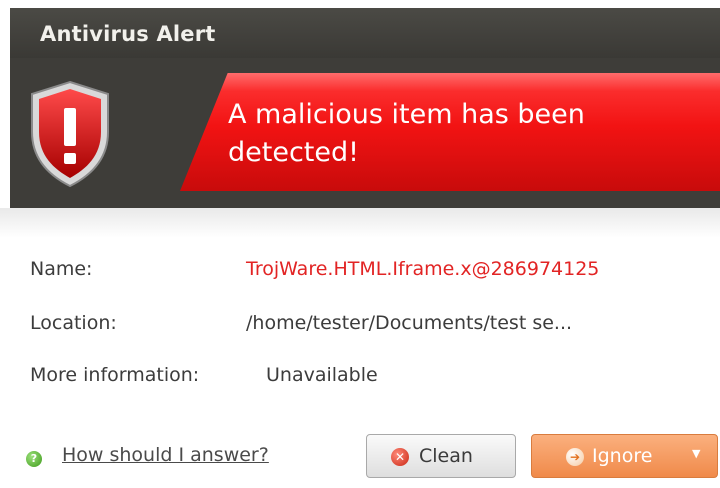  Describe the element at coordinates (293, 152) in the screenshot. I see `alert-headline-line2: detected!` at that location.